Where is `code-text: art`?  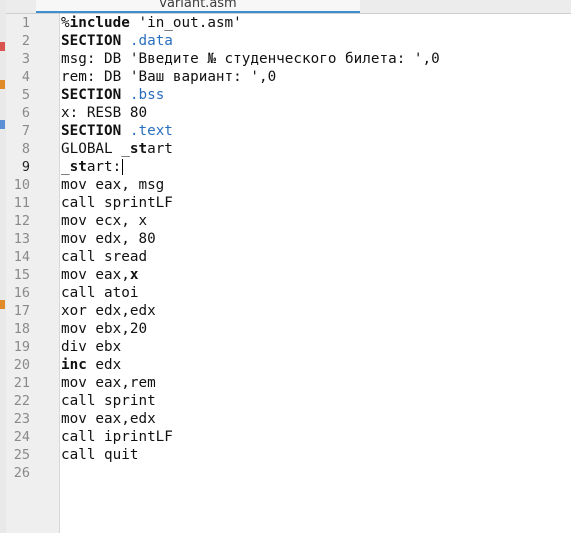
code-text: art is located at coordinates (160, 149).